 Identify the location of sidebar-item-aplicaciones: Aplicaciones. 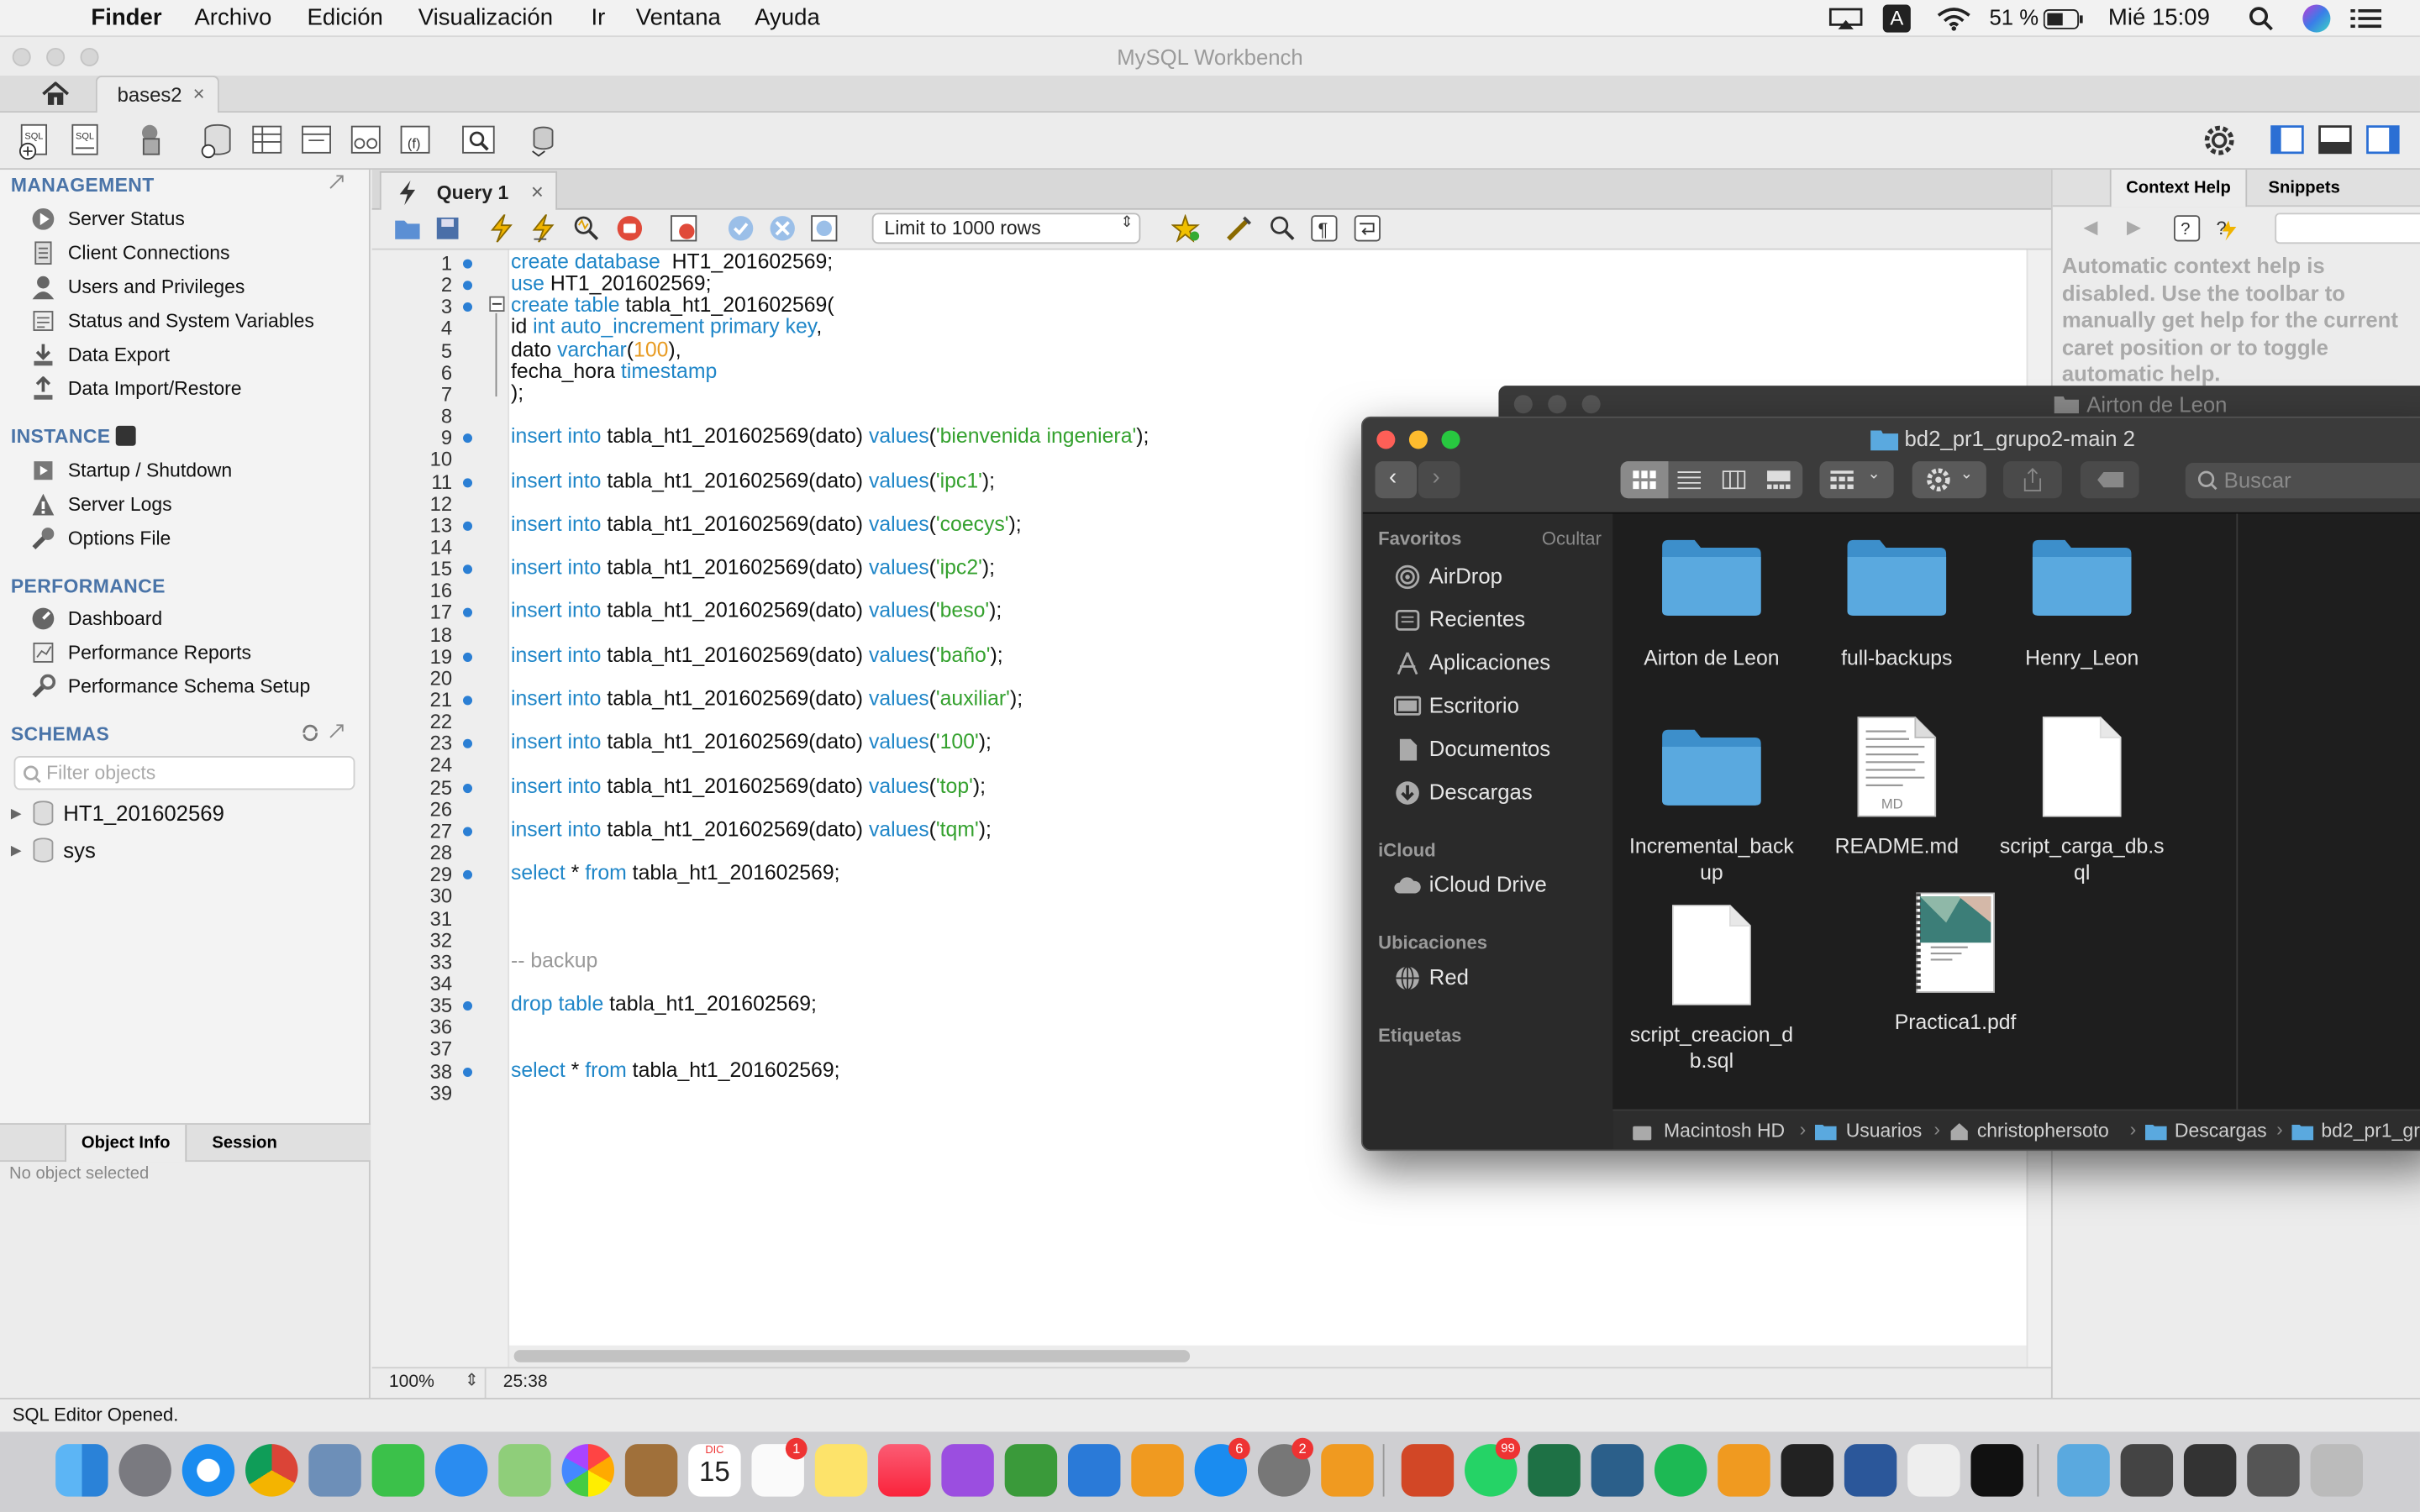
(1489, 661).